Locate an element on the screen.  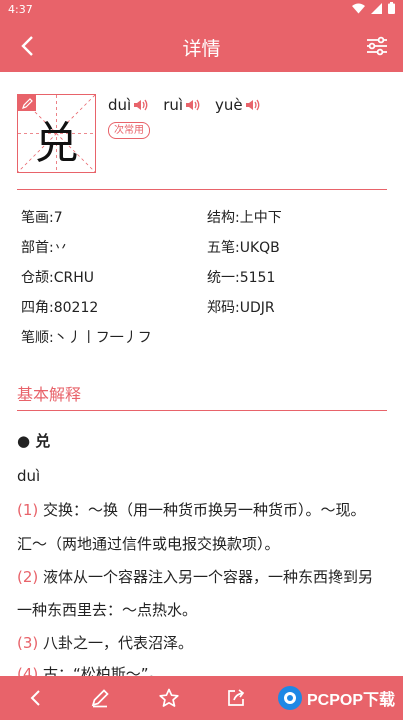
info-zhengma: 郑码:UDJR is located at coordinates (241, 308).